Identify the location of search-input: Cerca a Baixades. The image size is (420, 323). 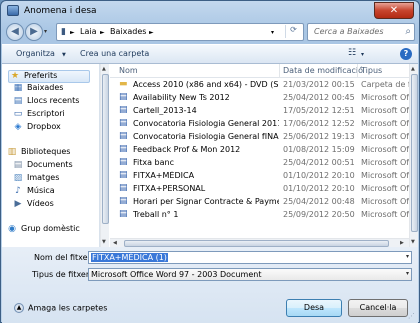
(349, 31).